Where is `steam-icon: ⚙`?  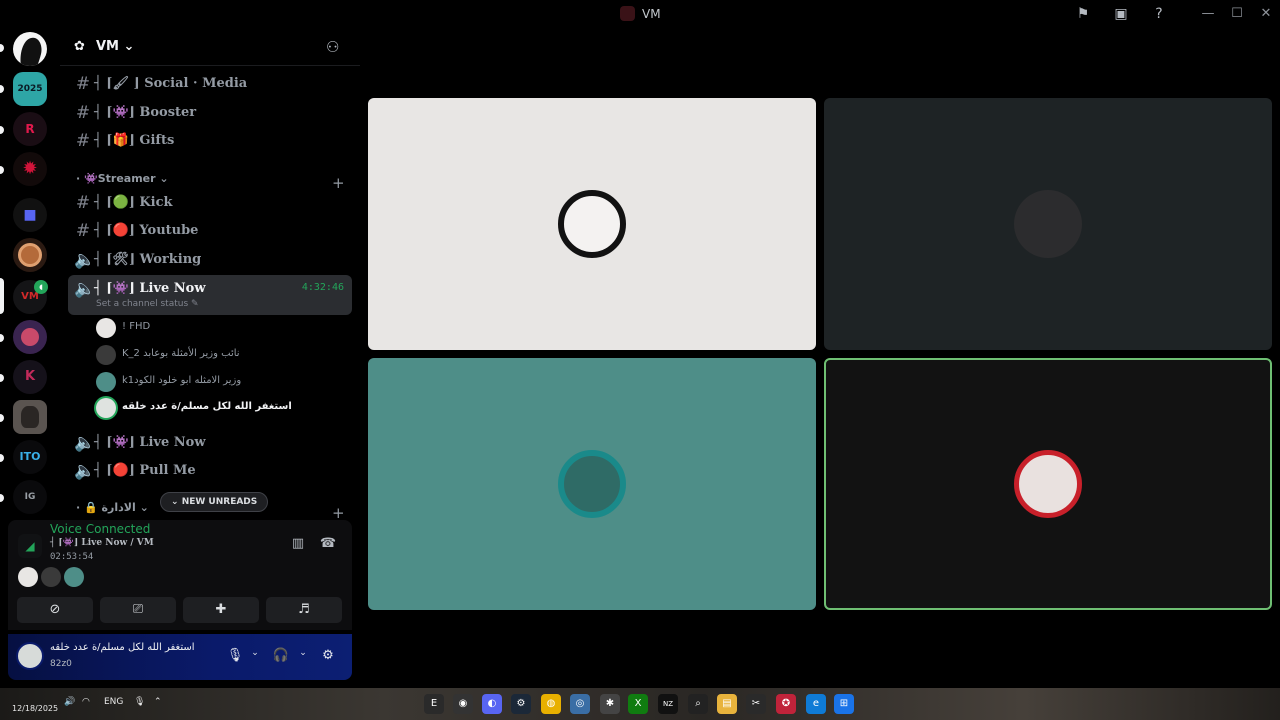 steam-icon: ⚙ is located at coordinates (521, 704).